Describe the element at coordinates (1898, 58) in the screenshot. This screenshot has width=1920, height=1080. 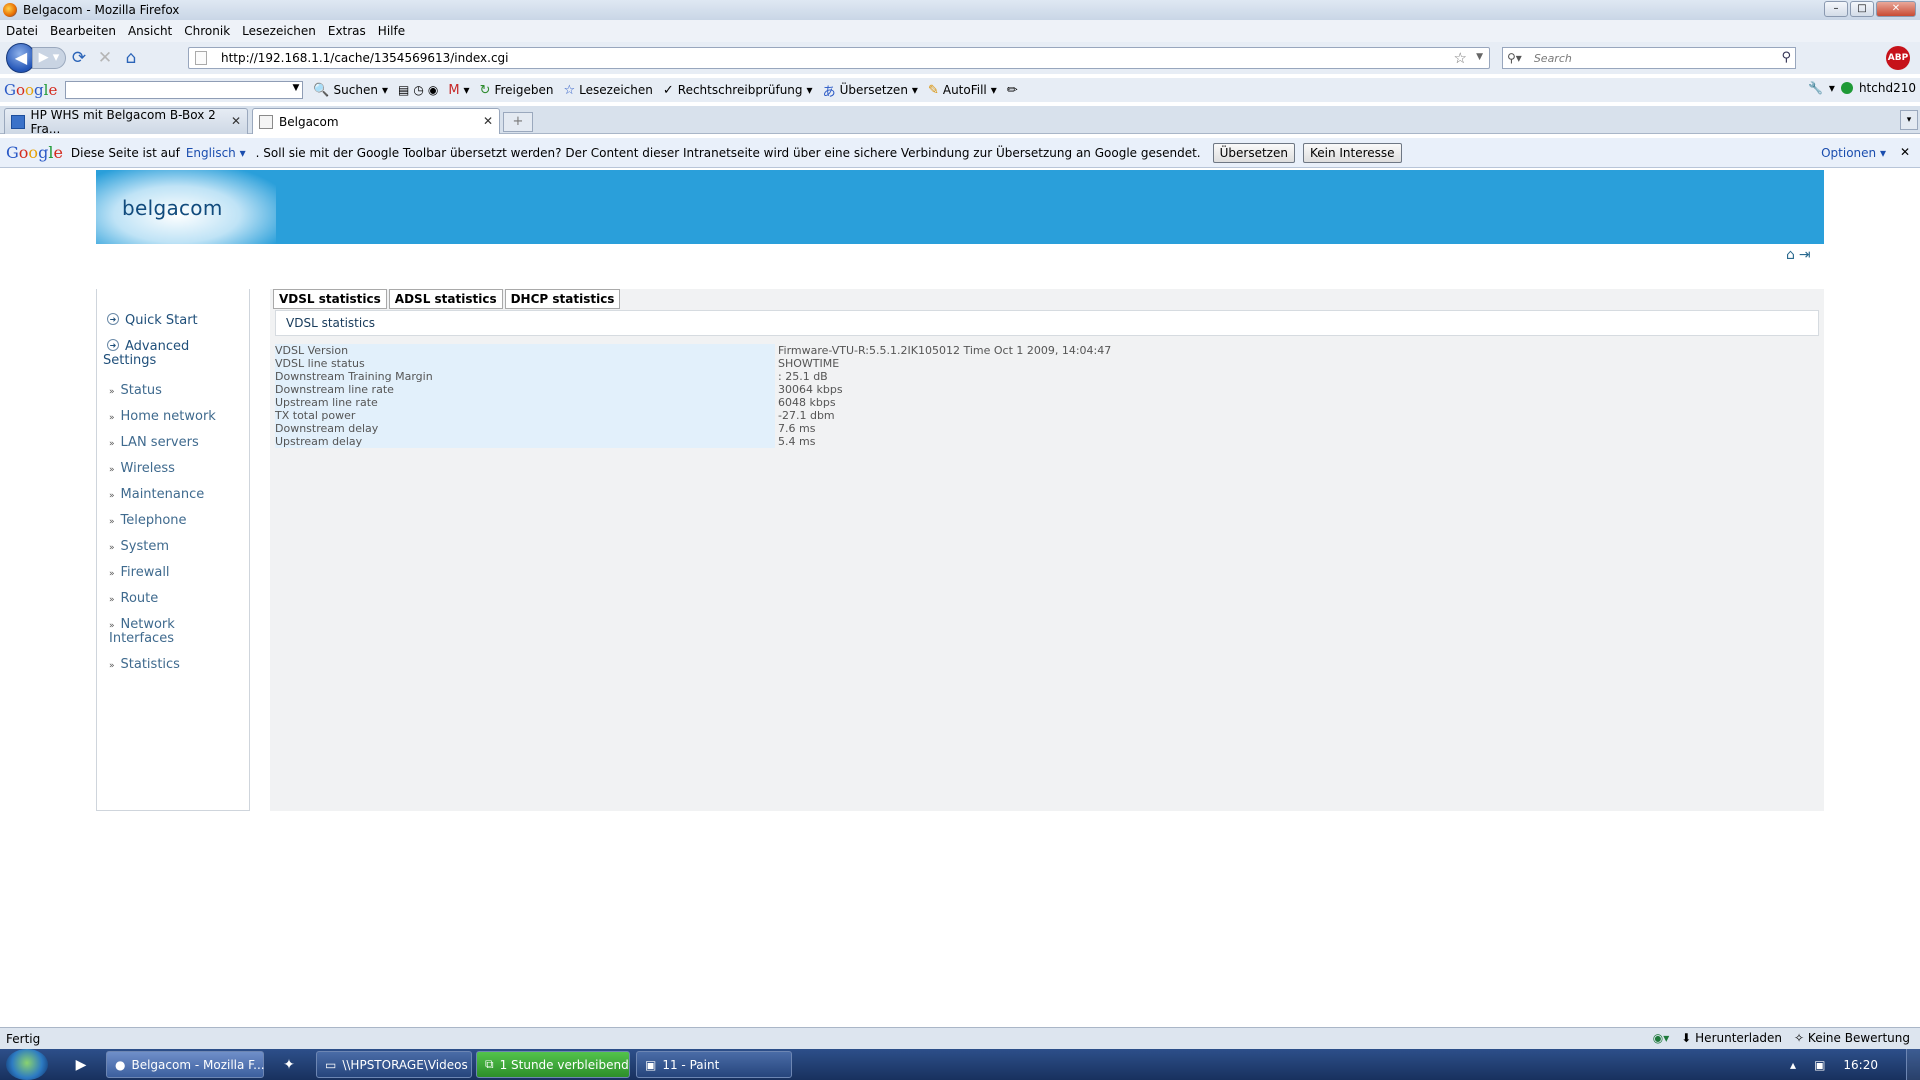
I see `adblock-plus-icon: ABP` at that location.